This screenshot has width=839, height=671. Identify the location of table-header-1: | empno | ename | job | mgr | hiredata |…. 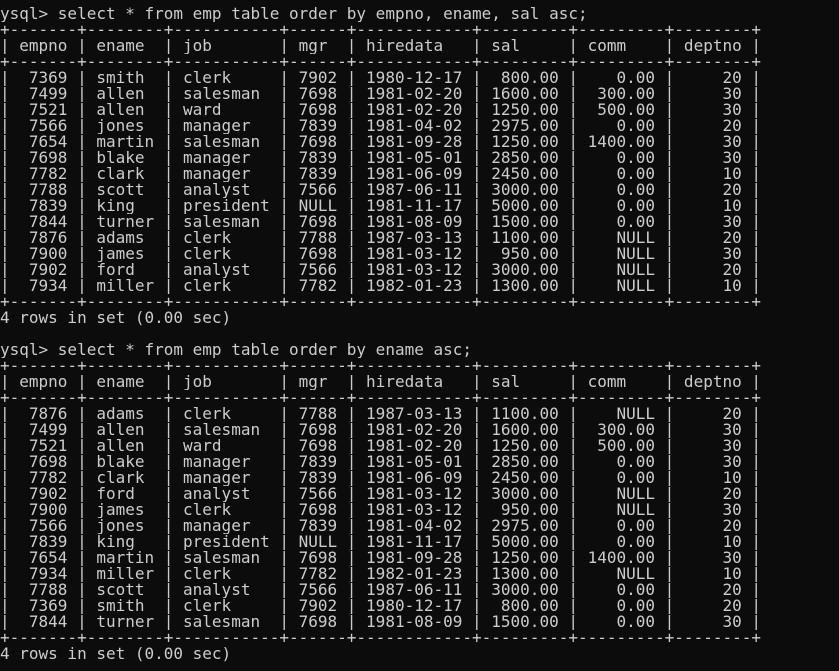
(380, 46).